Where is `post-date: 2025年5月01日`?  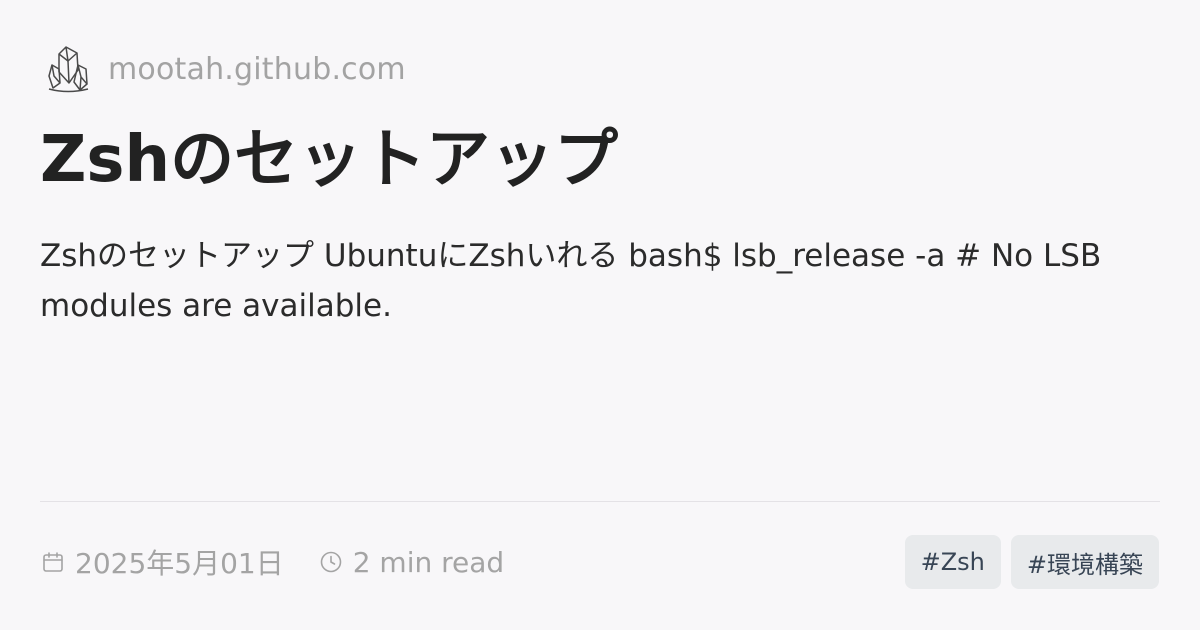 post-date: 2025年5月01日 is located at coordinates (162, 562).